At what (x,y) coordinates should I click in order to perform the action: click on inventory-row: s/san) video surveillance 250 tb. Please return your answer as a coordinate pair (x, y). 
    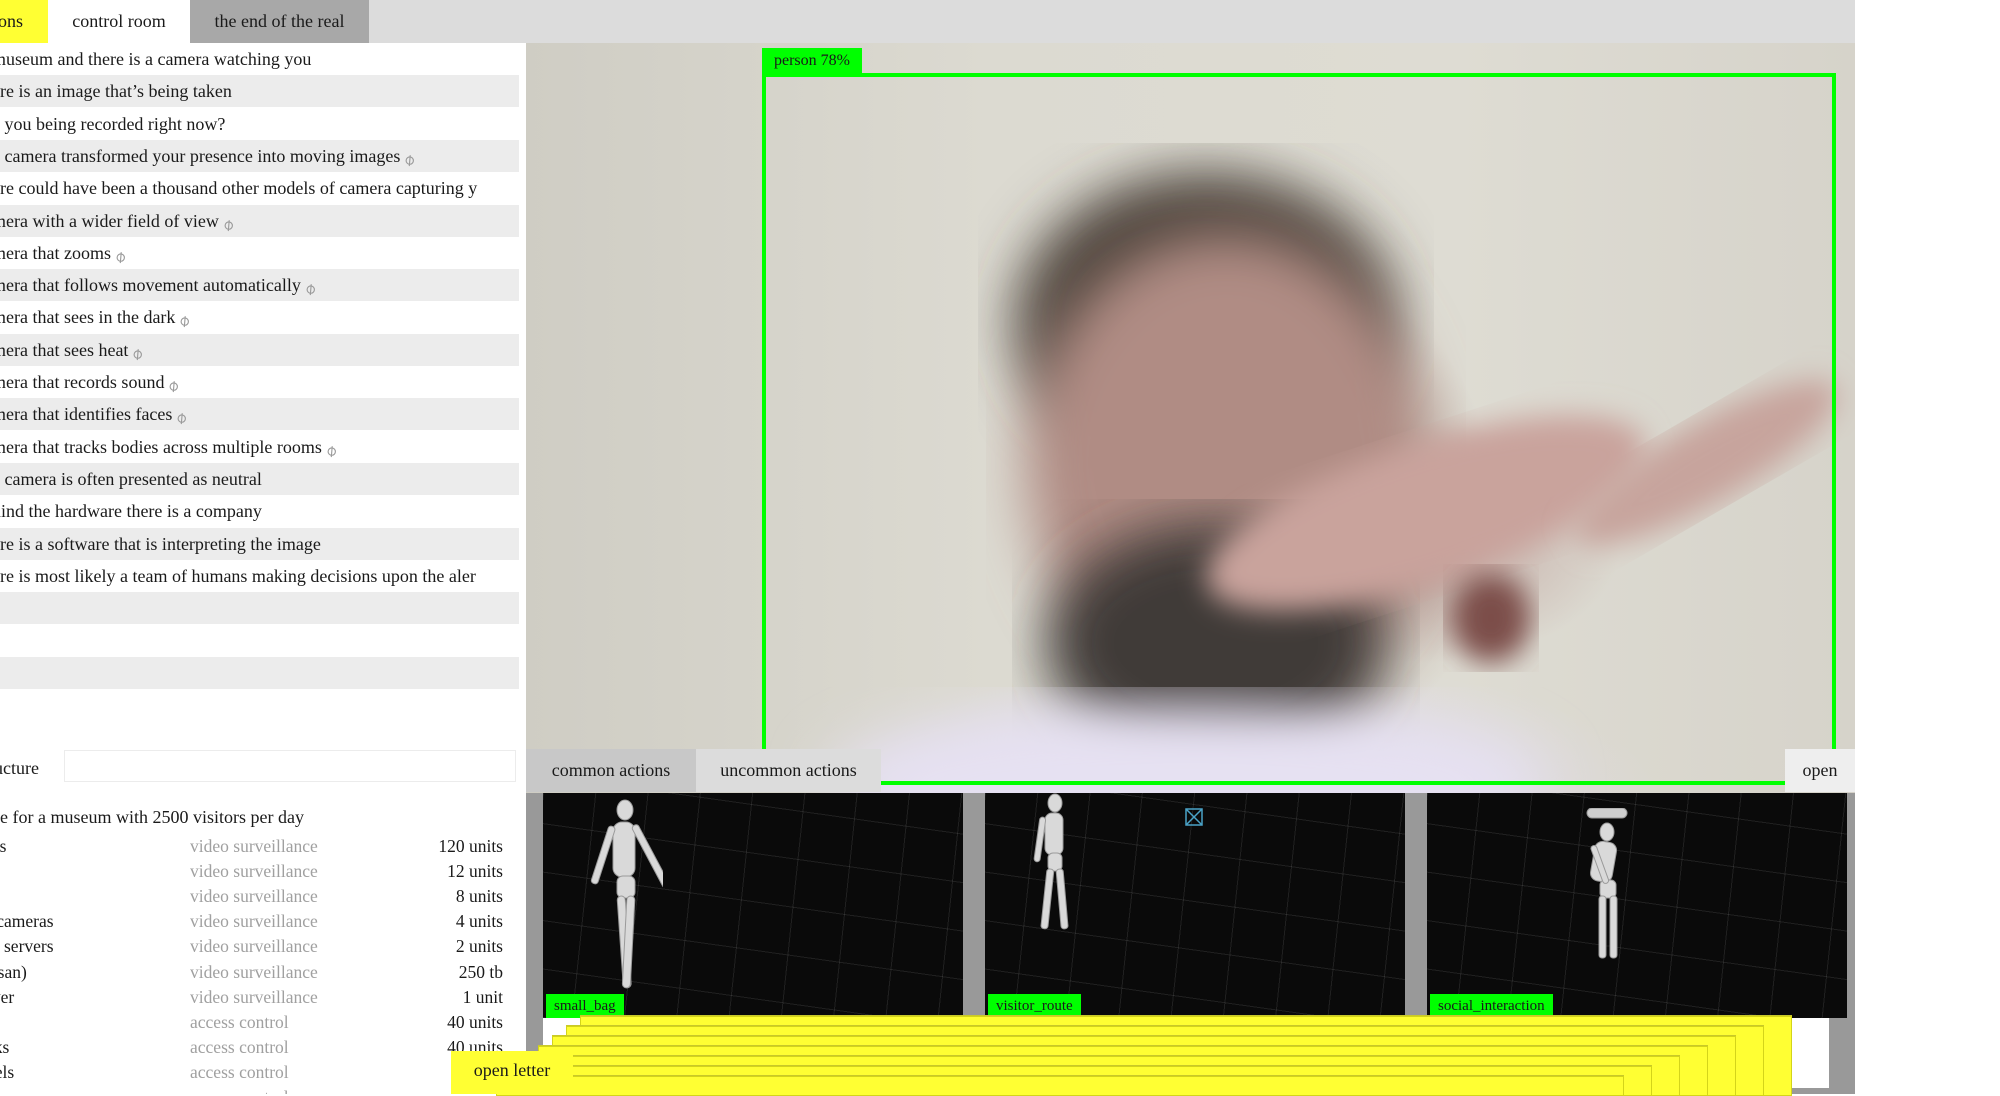
    Looking at the image, I should click on (259, 972).